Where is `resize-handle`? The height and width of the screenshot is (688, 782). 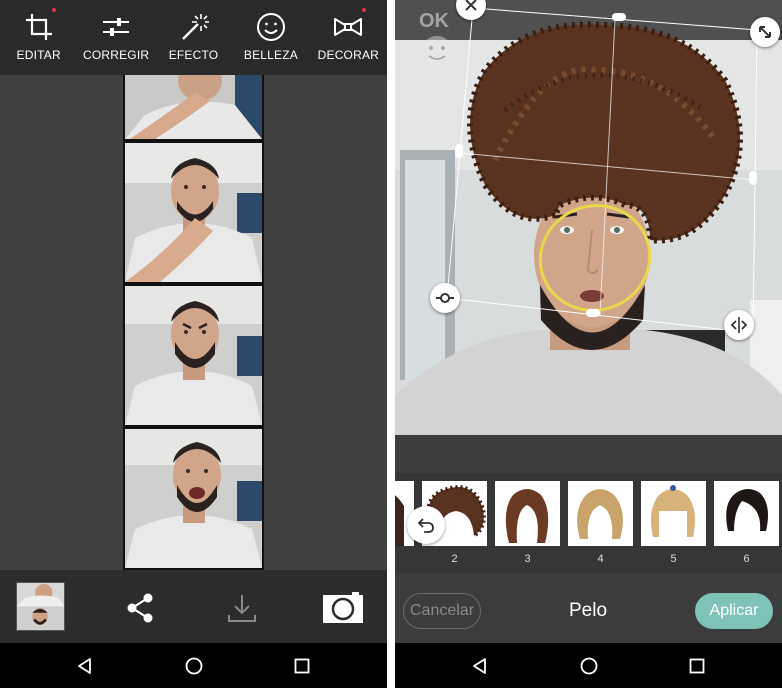
resize-handle is located at coordinates (765, 32).